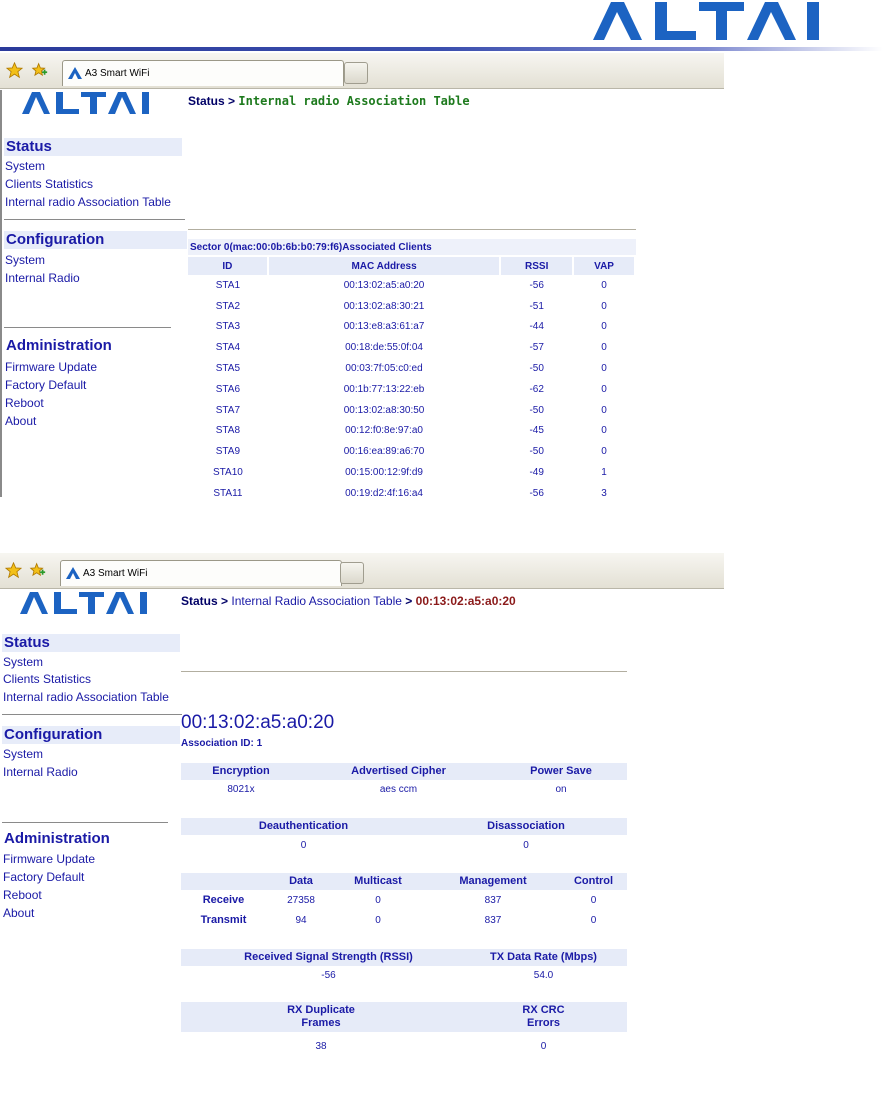 Image resolution: width=883 pixels, height=1097 pixels. I want to click on cell-id: STA5, so click(228, 368).